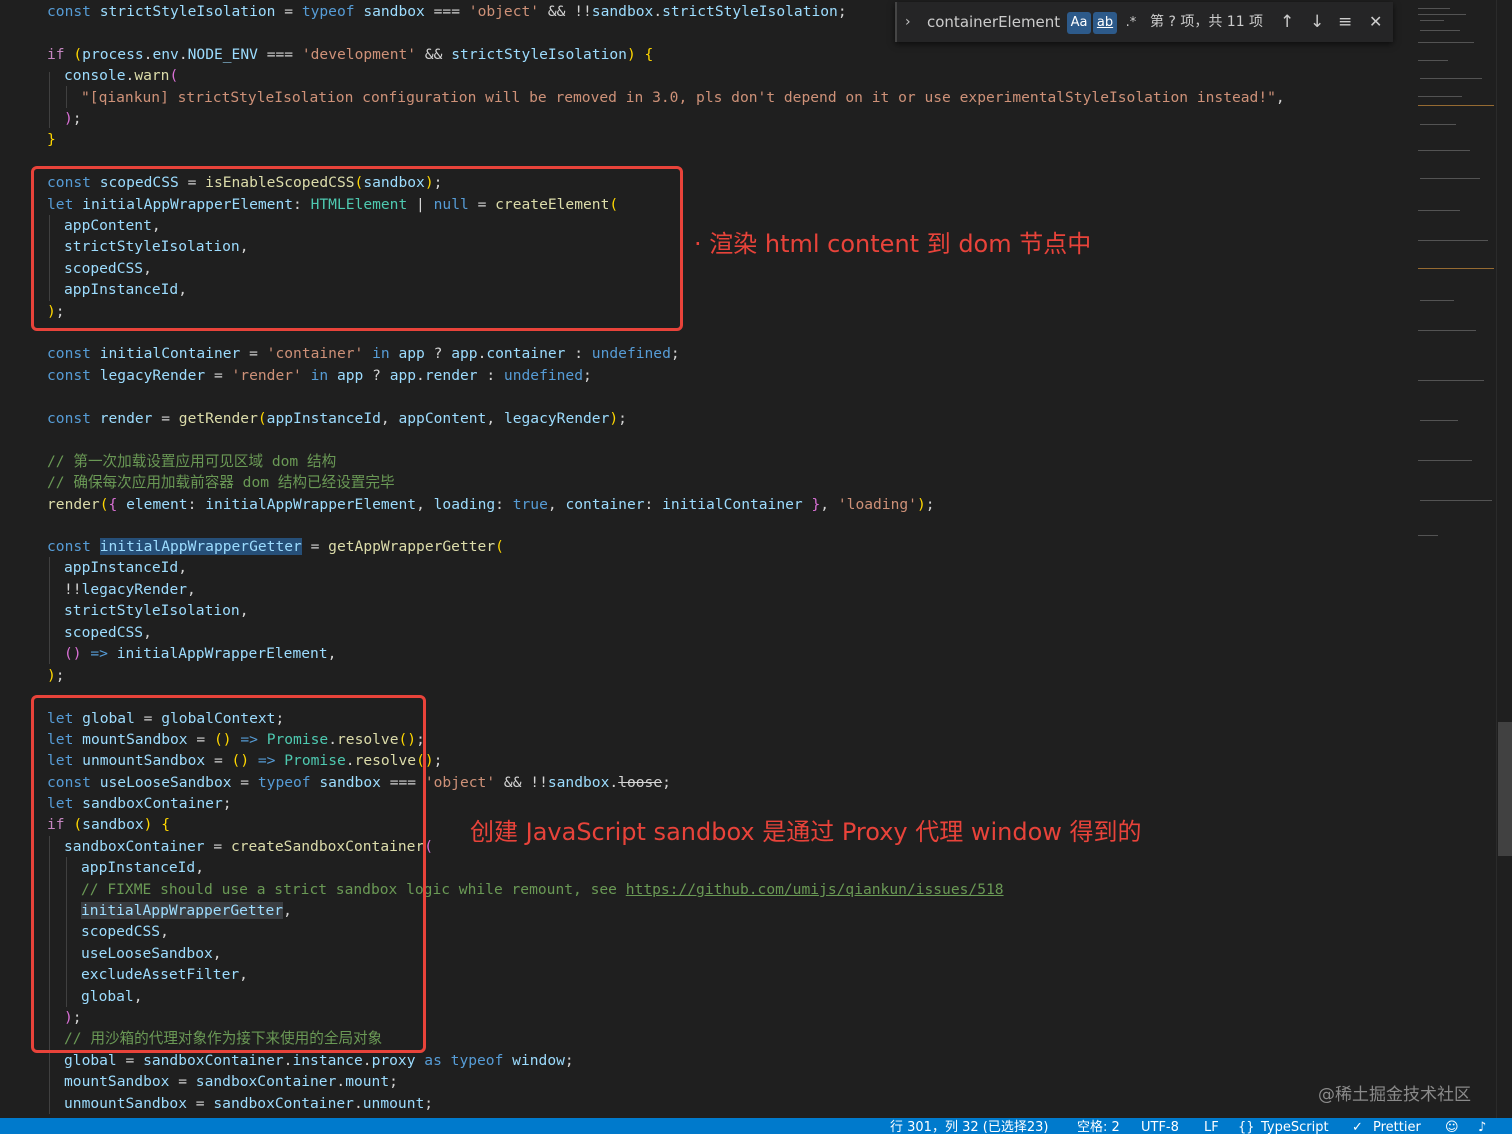  Describe the element at coordinates (1317, 22) in the screenshot. I see `next-match-arrow-down-icon: ↓` at that location.